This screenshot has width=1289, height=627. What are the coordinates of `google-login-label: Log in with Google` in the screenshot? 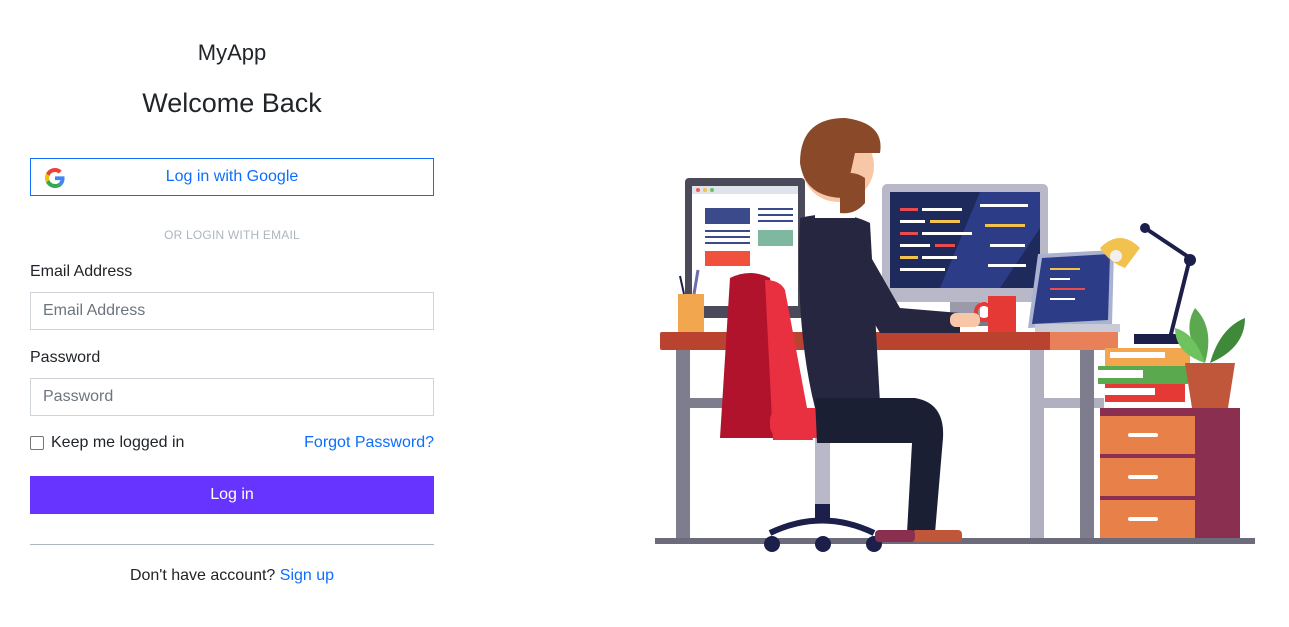 It's located at (232, 176).